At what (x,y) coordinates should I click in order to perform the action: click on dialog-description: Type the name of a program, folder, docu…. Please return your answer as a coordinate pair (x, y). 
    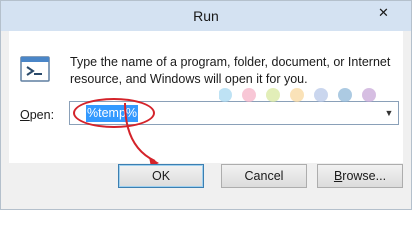
    Looking at the image, I should click on (230, 70).